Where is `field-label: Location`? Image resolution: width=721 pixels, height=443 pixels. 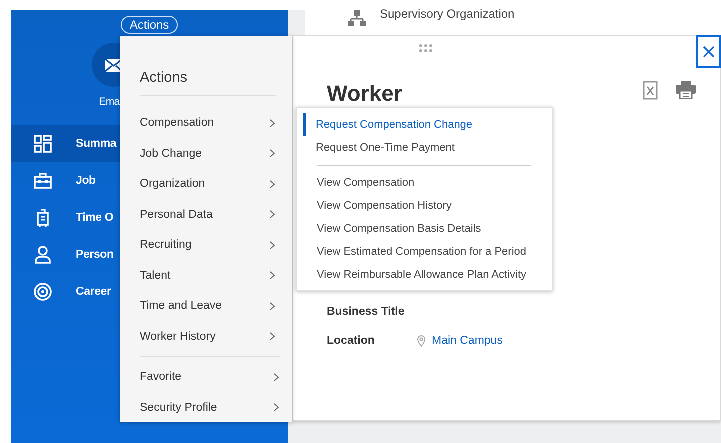 field-label: Location is located at coordinates (351, 341).